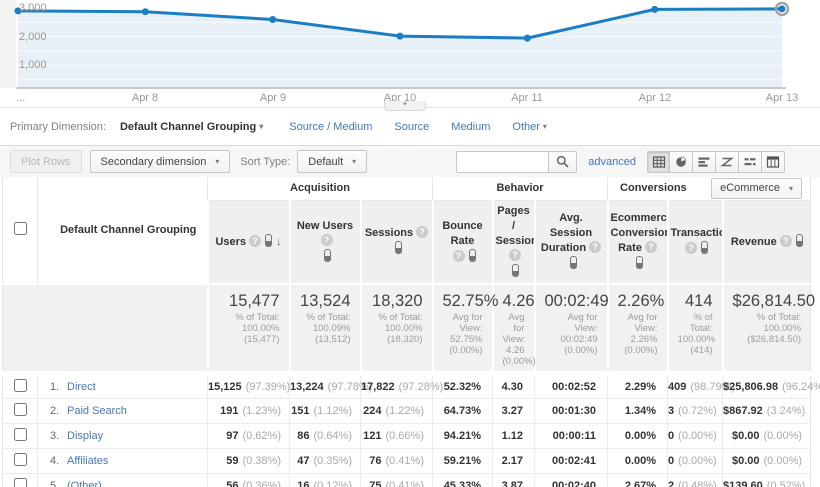 The image size is (820, 487). What do you see at coordinates (513, 242) in the screenshot?
I see `column-header-pages-session: Pages / Session?` at bounding box center [513, 242].